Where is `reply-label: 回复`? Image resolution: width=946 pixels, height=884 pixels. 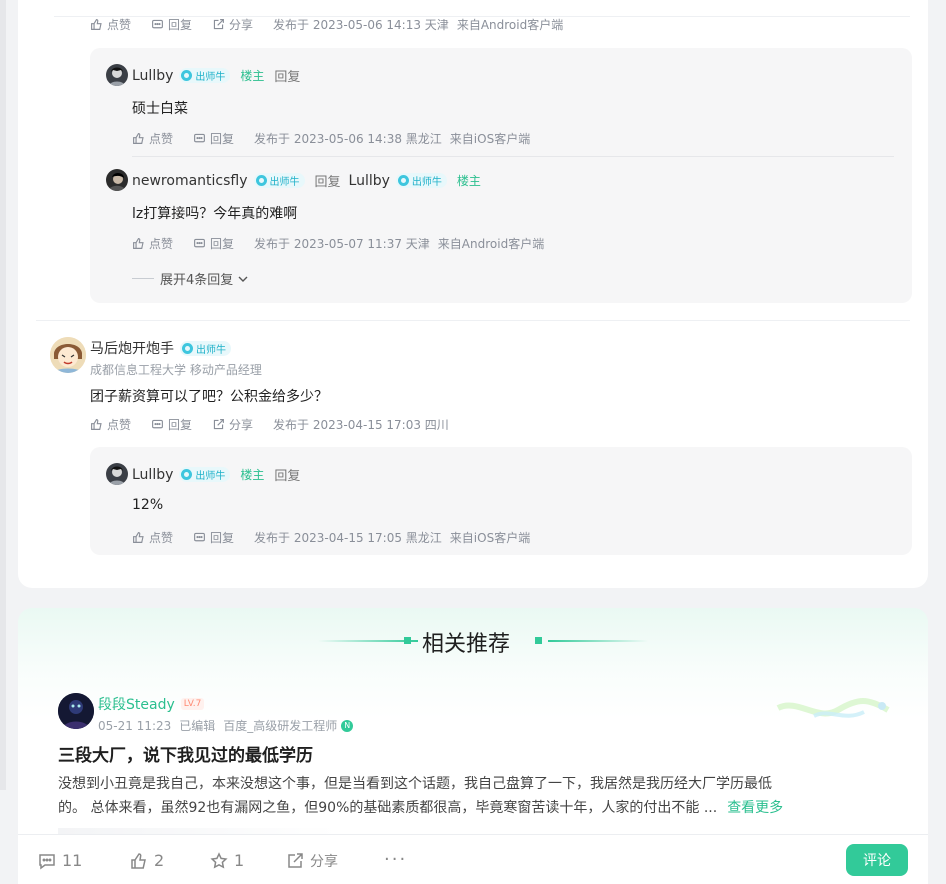
reply-label: 回复 is located at coordinates (180, 25).